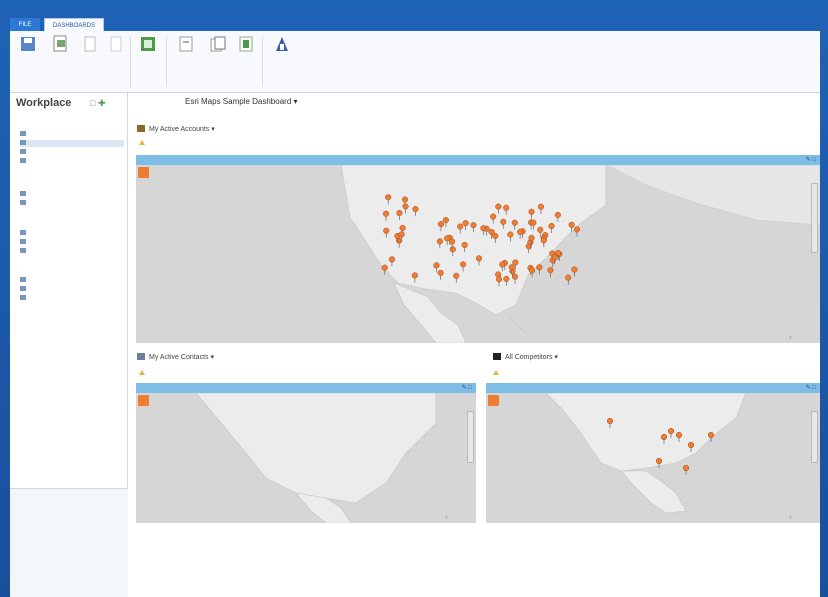 The height and width of the screenshot is (597, 828). I want to click on tab-dashboards: DASHBOARDS, so click(74, 25).